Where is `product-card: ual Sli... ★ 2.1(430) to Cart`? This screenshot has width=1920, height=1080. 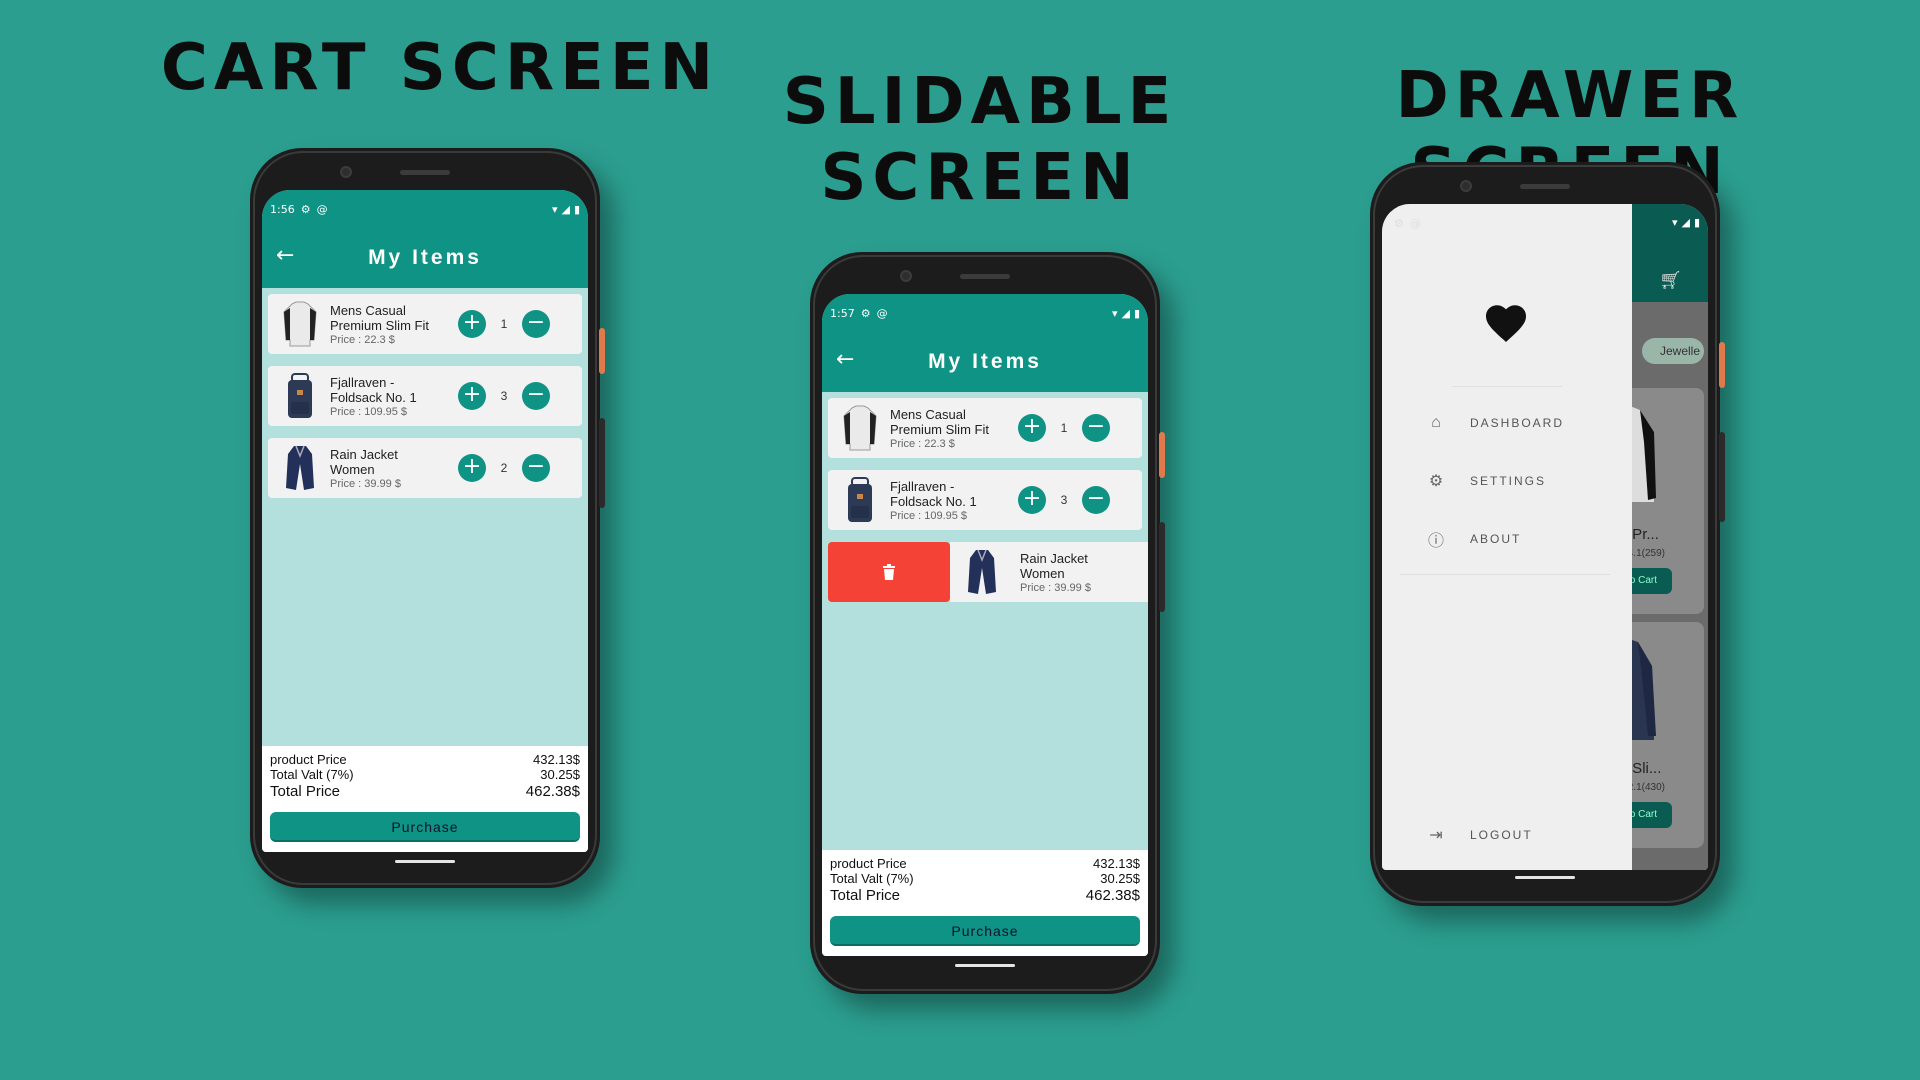
product-card: ual Sli... ★ 2.1(430) to Cart is located at coordinates (1656, 735).